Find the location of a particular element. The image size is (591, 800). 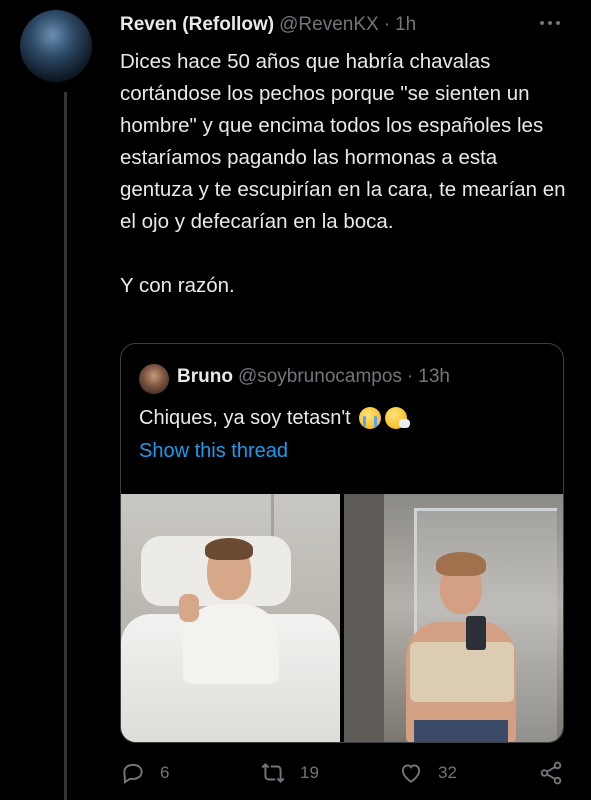

quoted-author-handle: @soybrunocampos is located at coordinates (320, 377).